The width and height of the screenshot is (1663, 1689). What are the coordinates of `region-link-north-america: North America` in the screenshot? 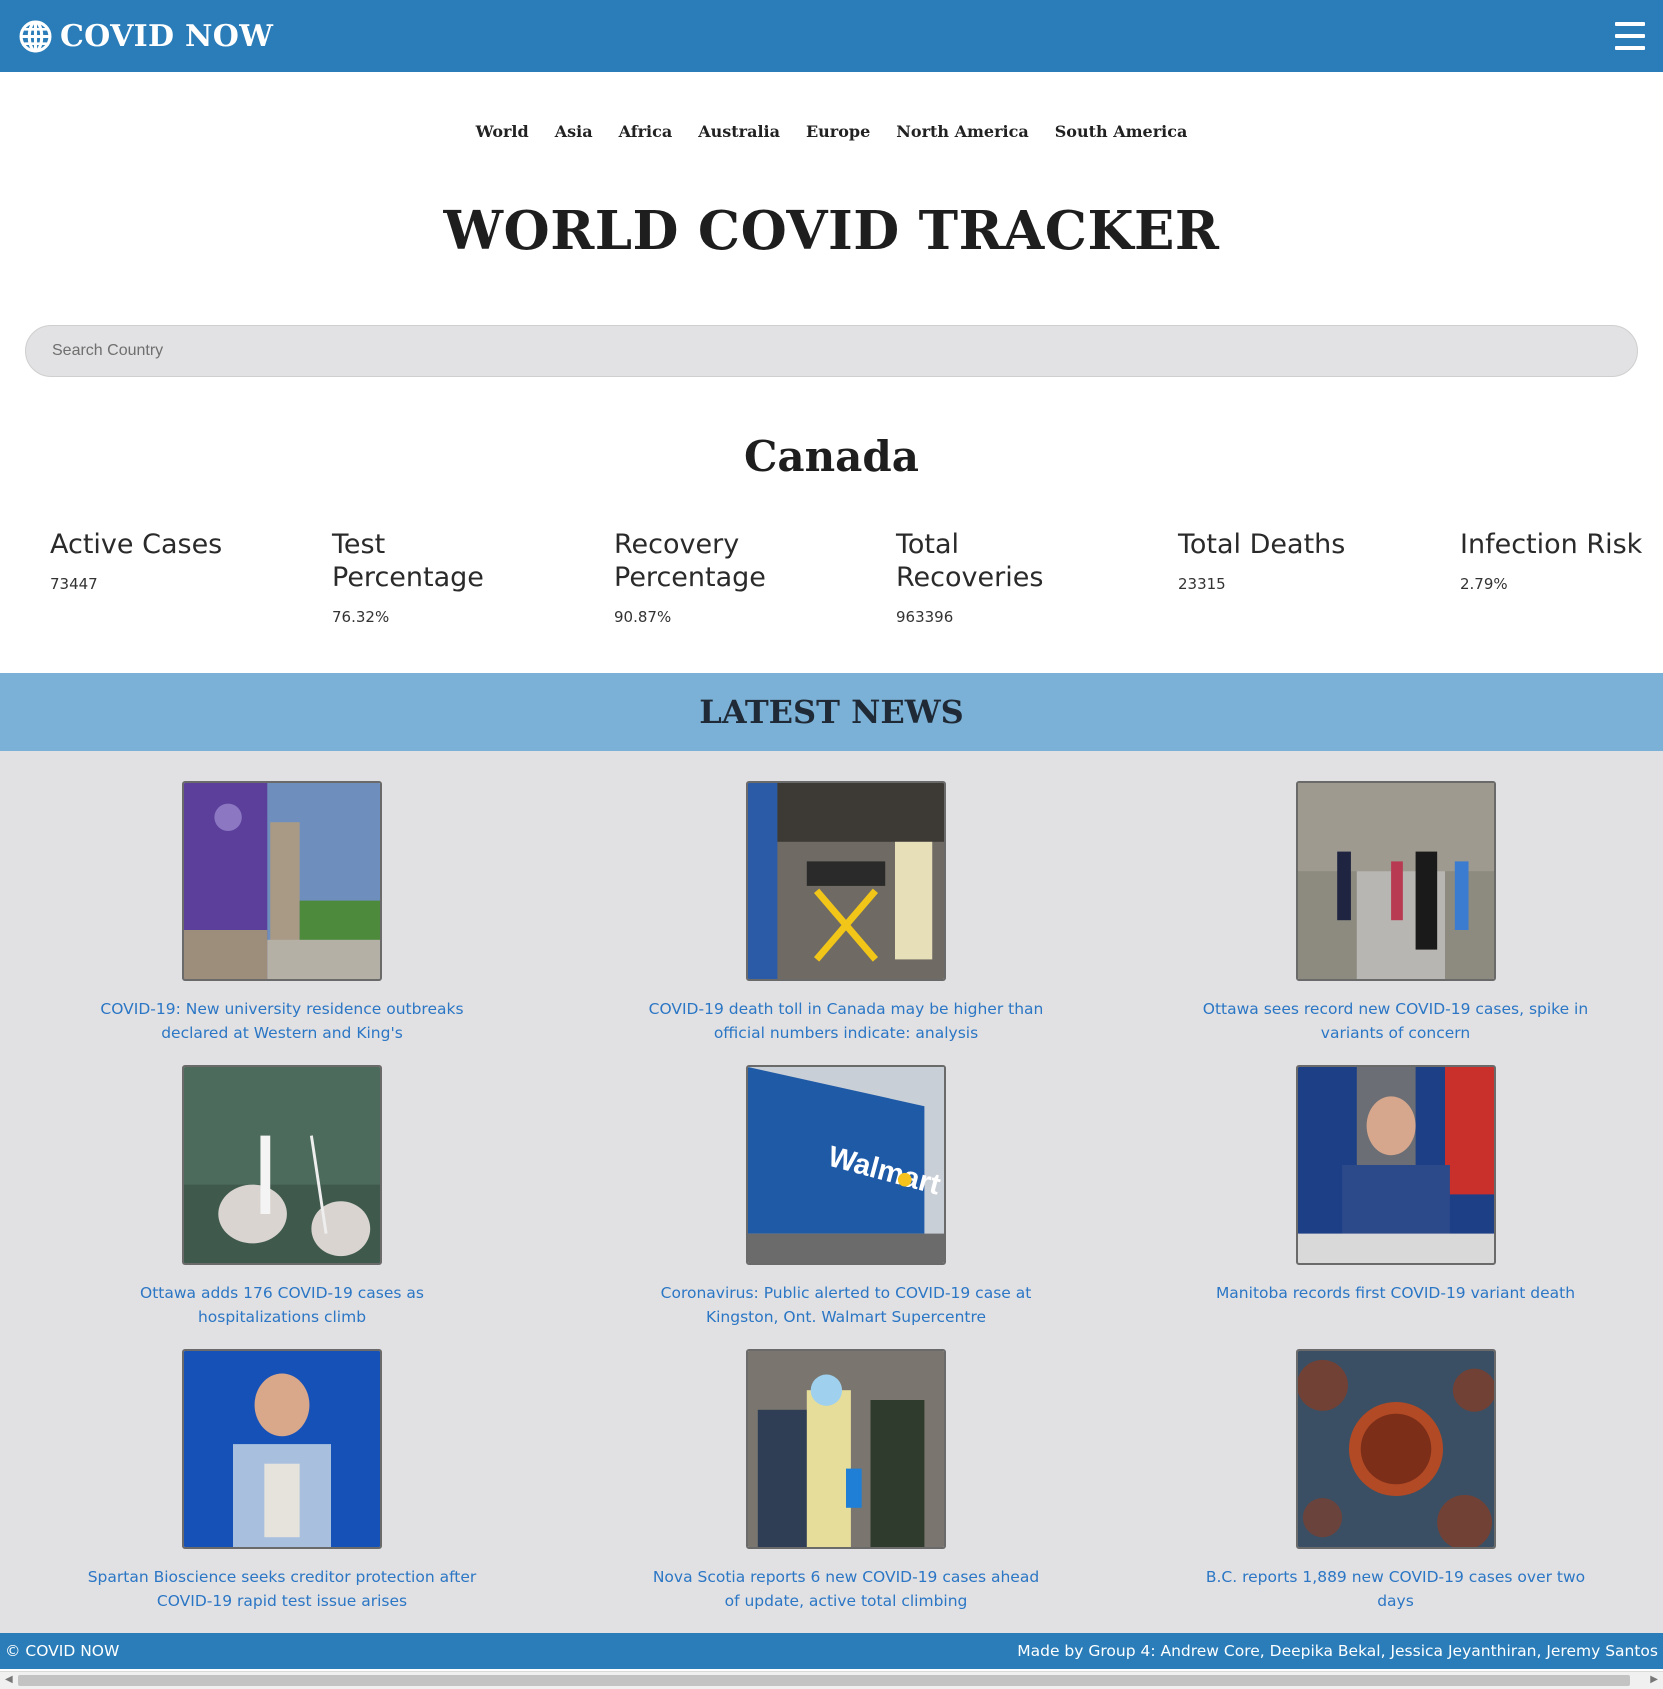 It's located at (962, 137).